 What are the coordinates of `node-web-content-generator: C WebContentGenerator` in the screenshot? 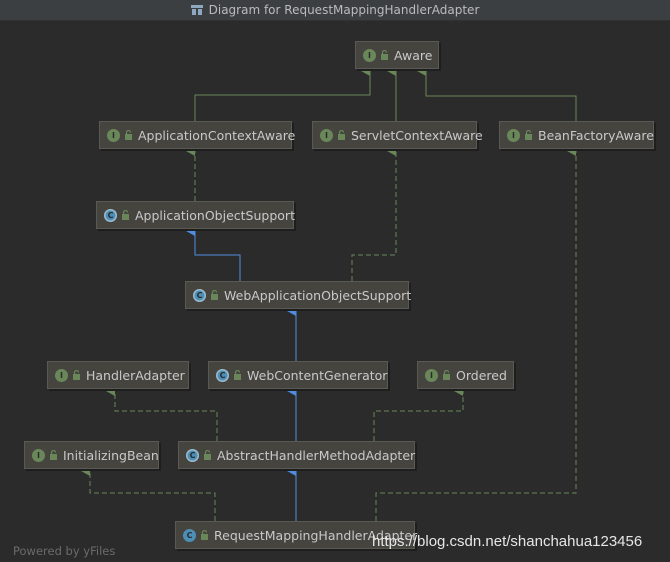 It's located at (298, 375).